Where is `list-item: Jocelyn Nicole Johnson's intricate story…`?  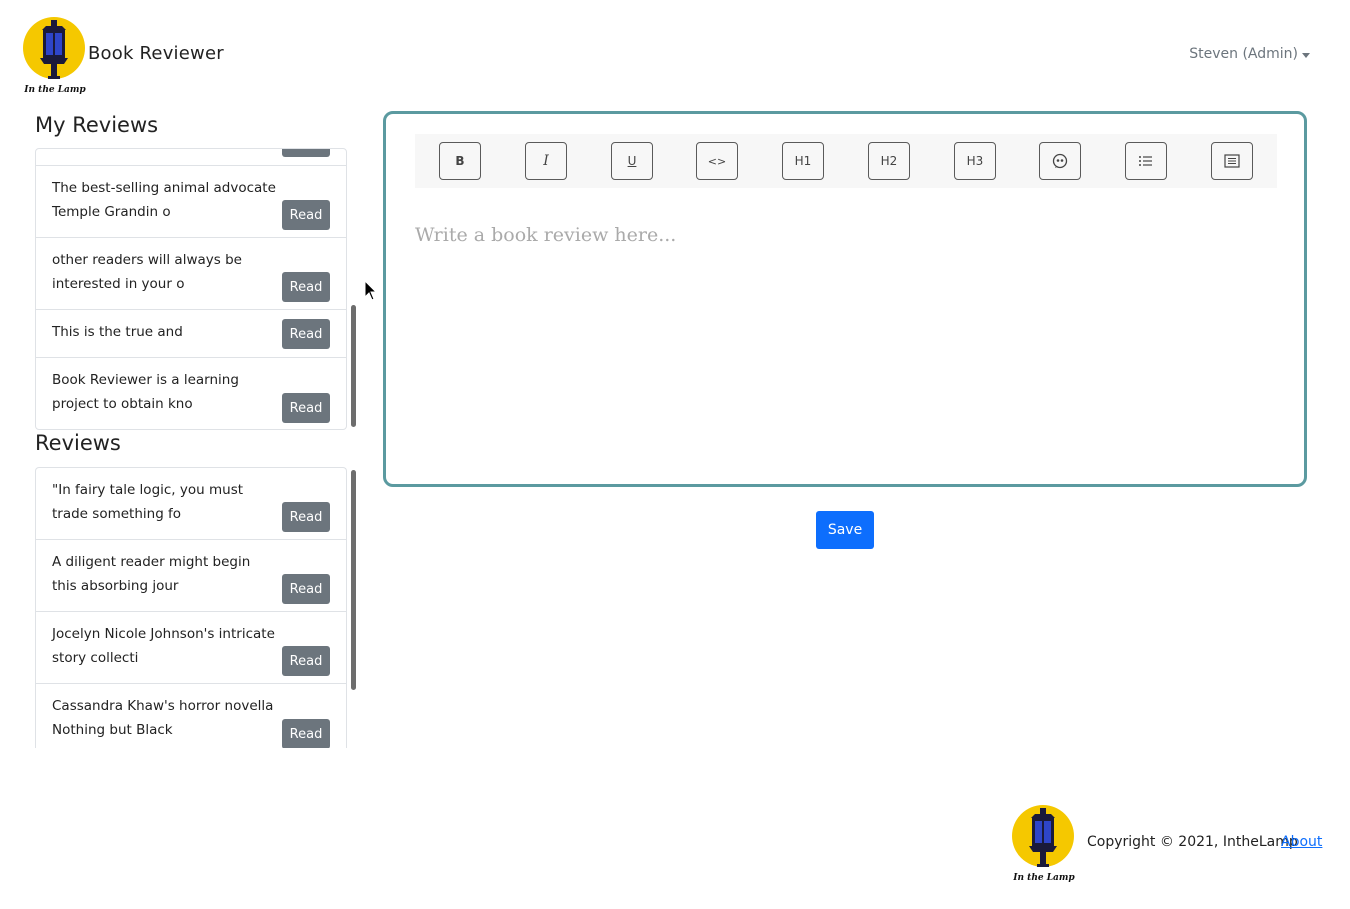 list-item: Jocelyn Nicole Johnson's intricate story… is located at coordinates (191, 648).